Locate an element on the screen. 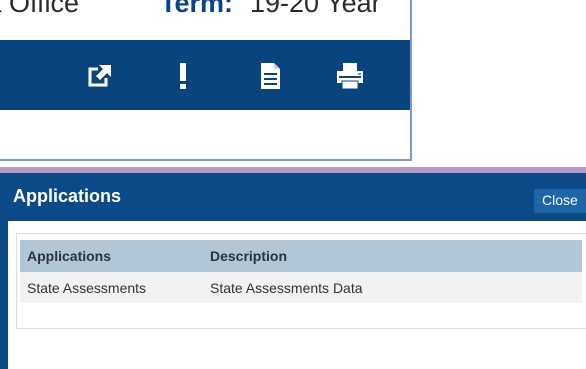 This screenshot has height=369, width=586. close-button: Close is located at coordinates (560, 201).